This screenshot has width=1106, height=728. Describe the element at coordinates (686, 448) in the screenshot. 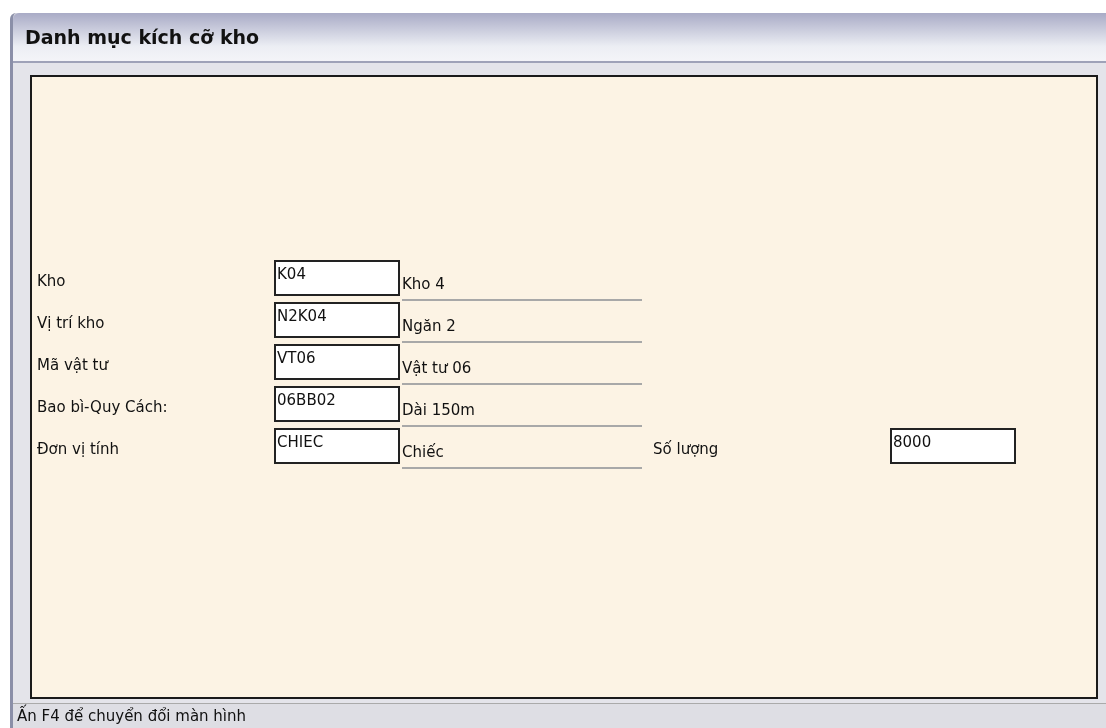

I see `field-label: Số lượng` at that location.